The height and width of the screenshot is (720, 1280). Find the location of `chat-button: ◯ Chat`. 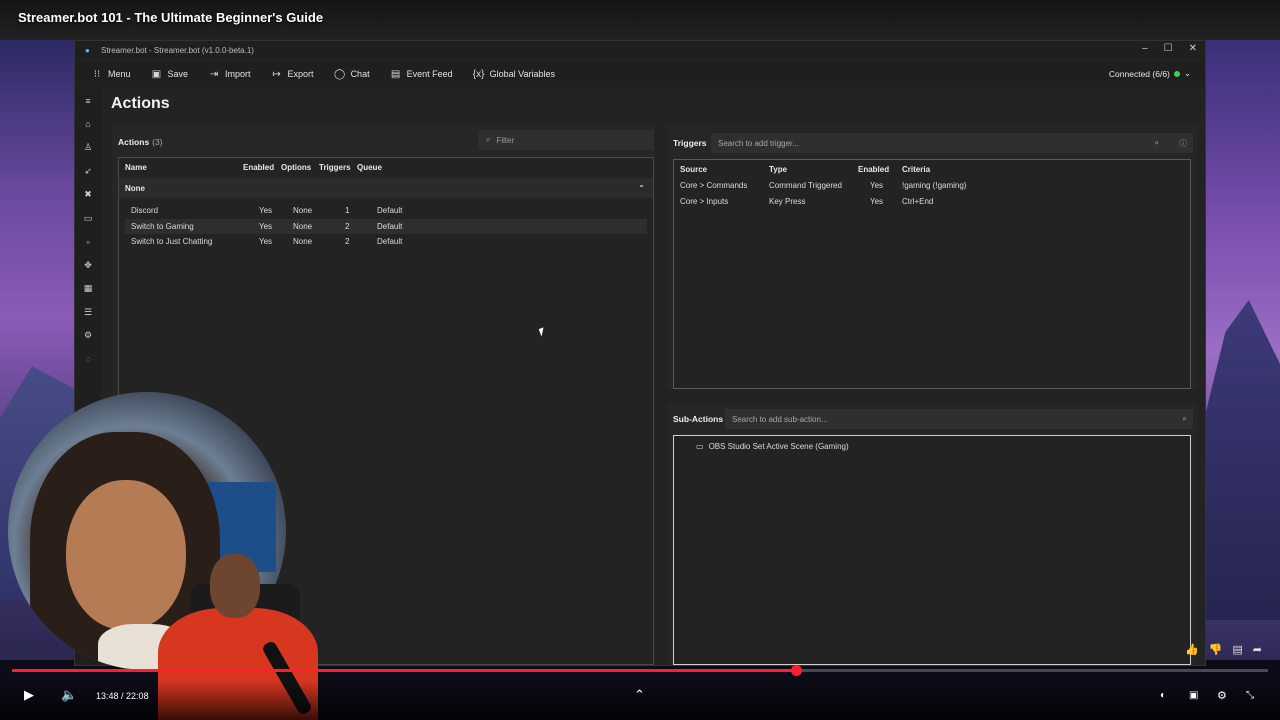

chat-button: ◯ Chat is located at coordinates (352, 74).